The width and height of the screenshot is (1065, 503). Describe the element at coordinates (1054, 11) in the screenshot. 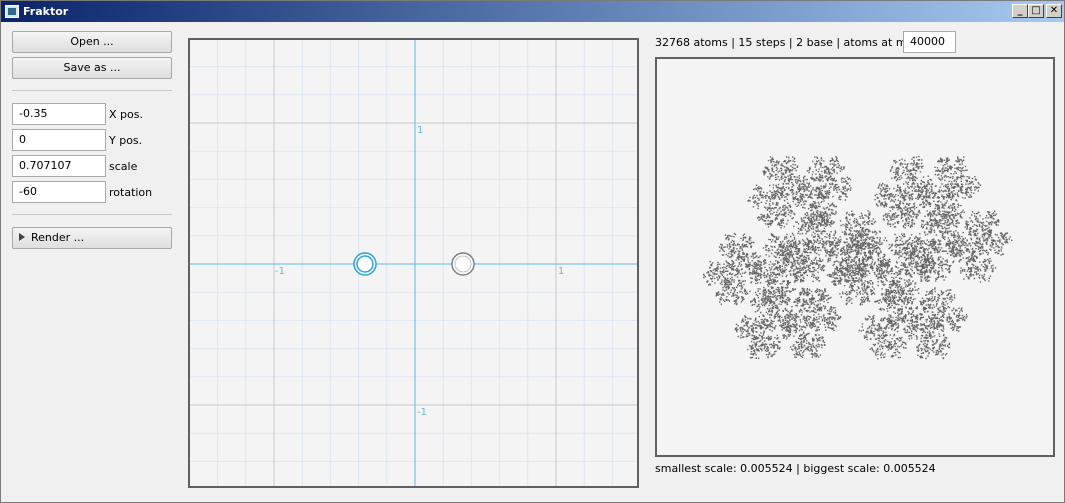

I see `close-button: ✕` at that location.